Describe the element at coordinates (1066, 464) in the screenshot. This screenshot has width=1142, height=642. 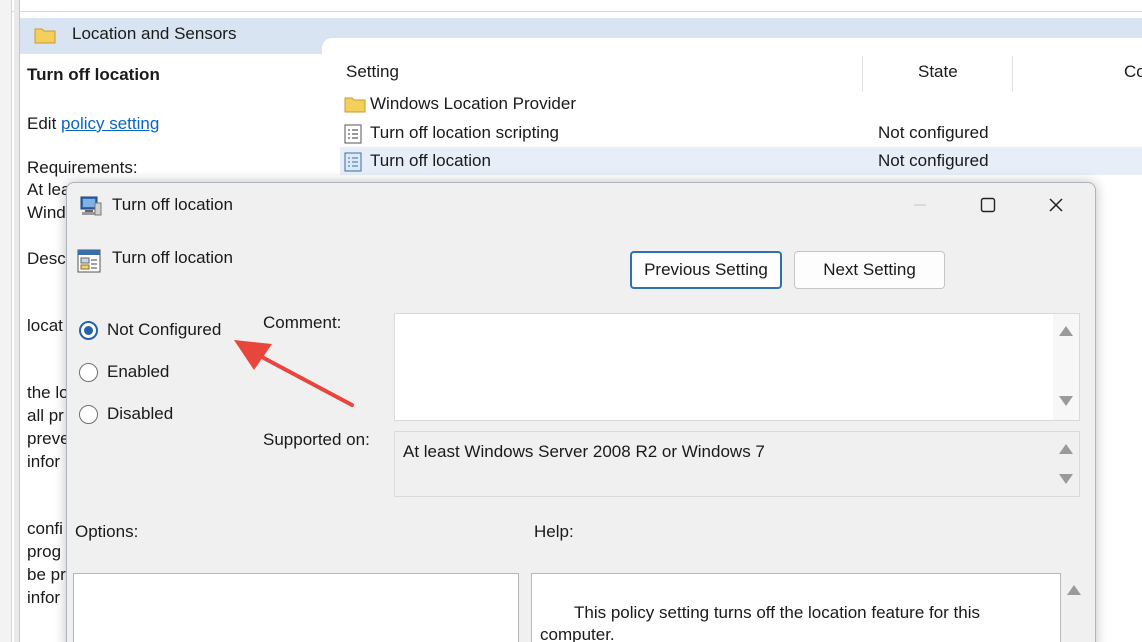
I see `supported-scrollbar` at that location.